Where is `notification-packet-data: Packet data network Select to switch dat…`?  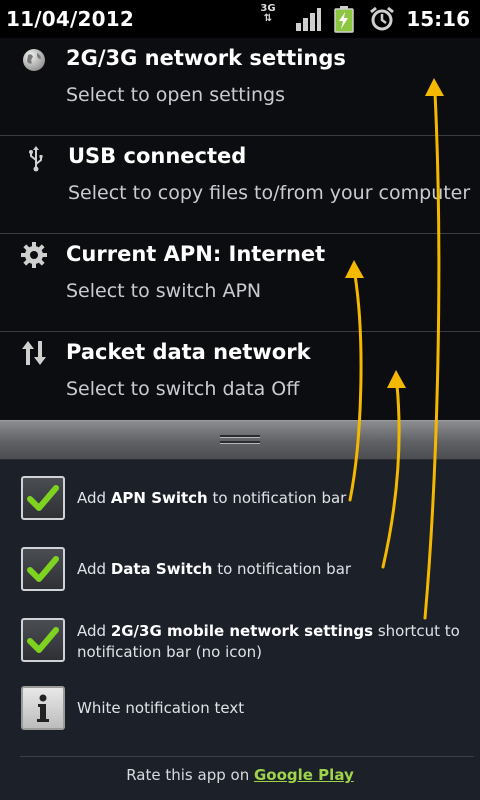 notification-packet-data: Packet data network Select to switch dat… is located at coordinates (240, 380).